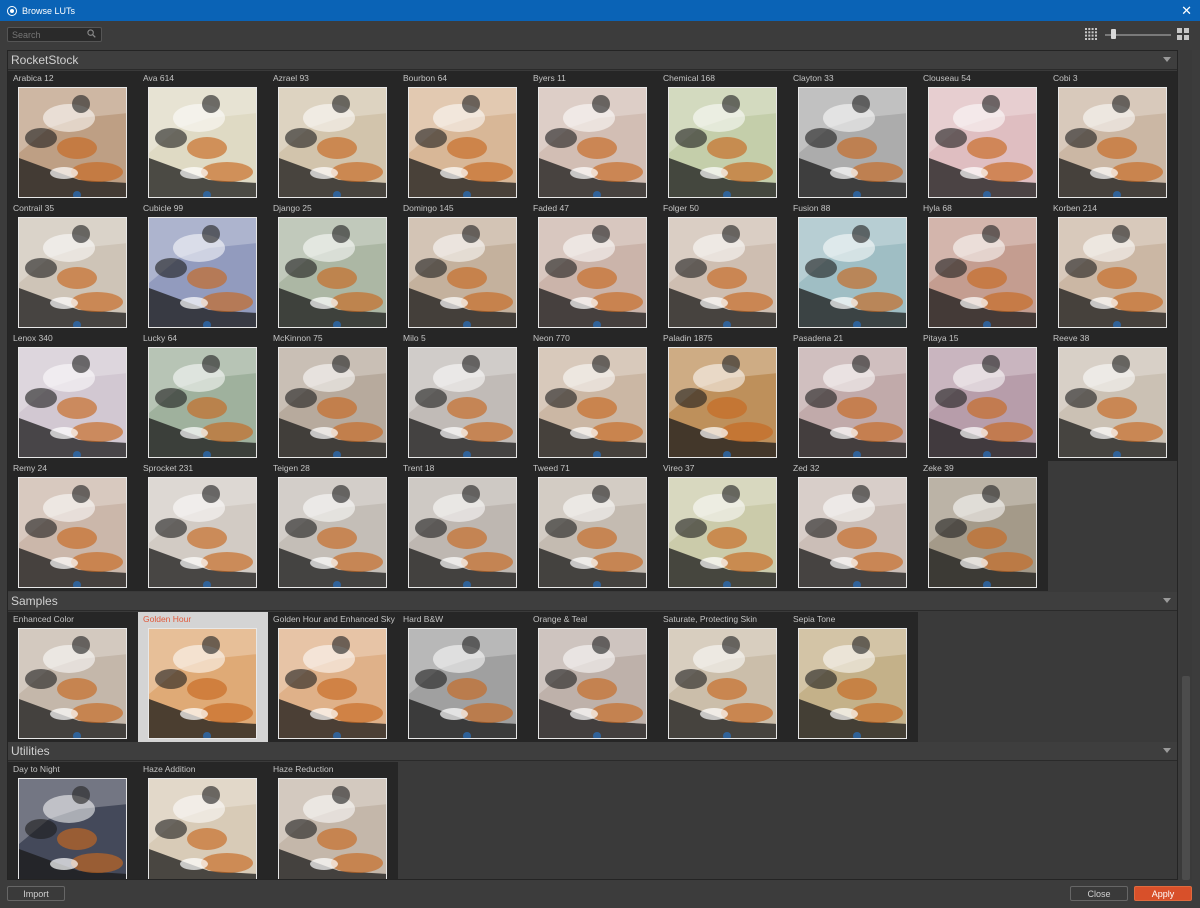 This screenshot has width=1200, height=908. I want to click on lut-tile: Neon 770, so click(593, 396).